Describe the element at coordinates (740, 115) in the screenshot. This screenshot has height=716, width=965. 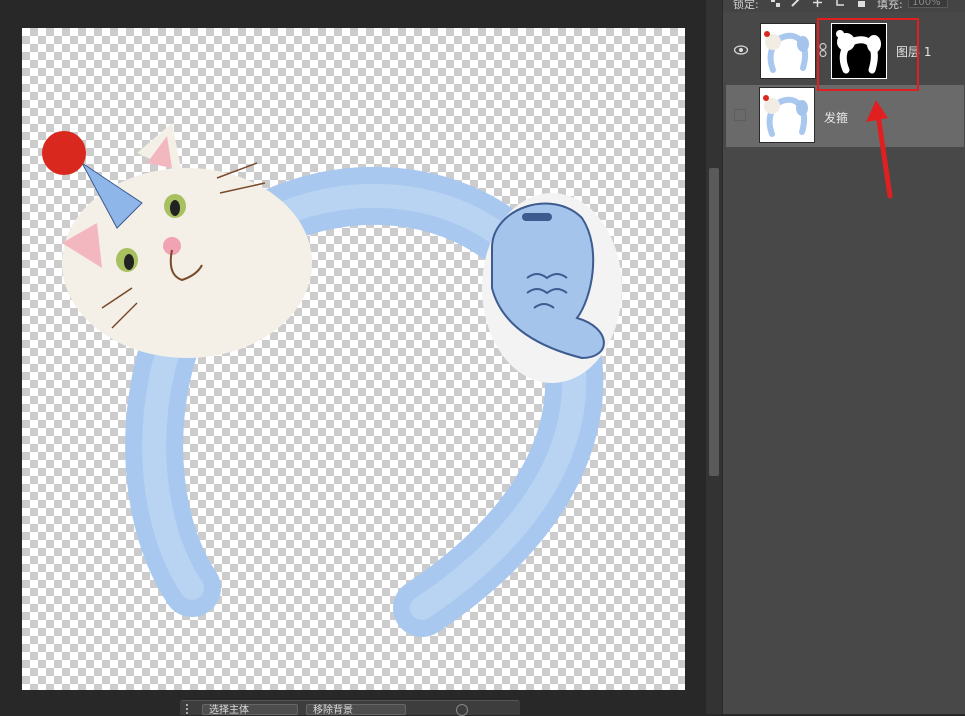
I see `visibility-toggle` at that location.